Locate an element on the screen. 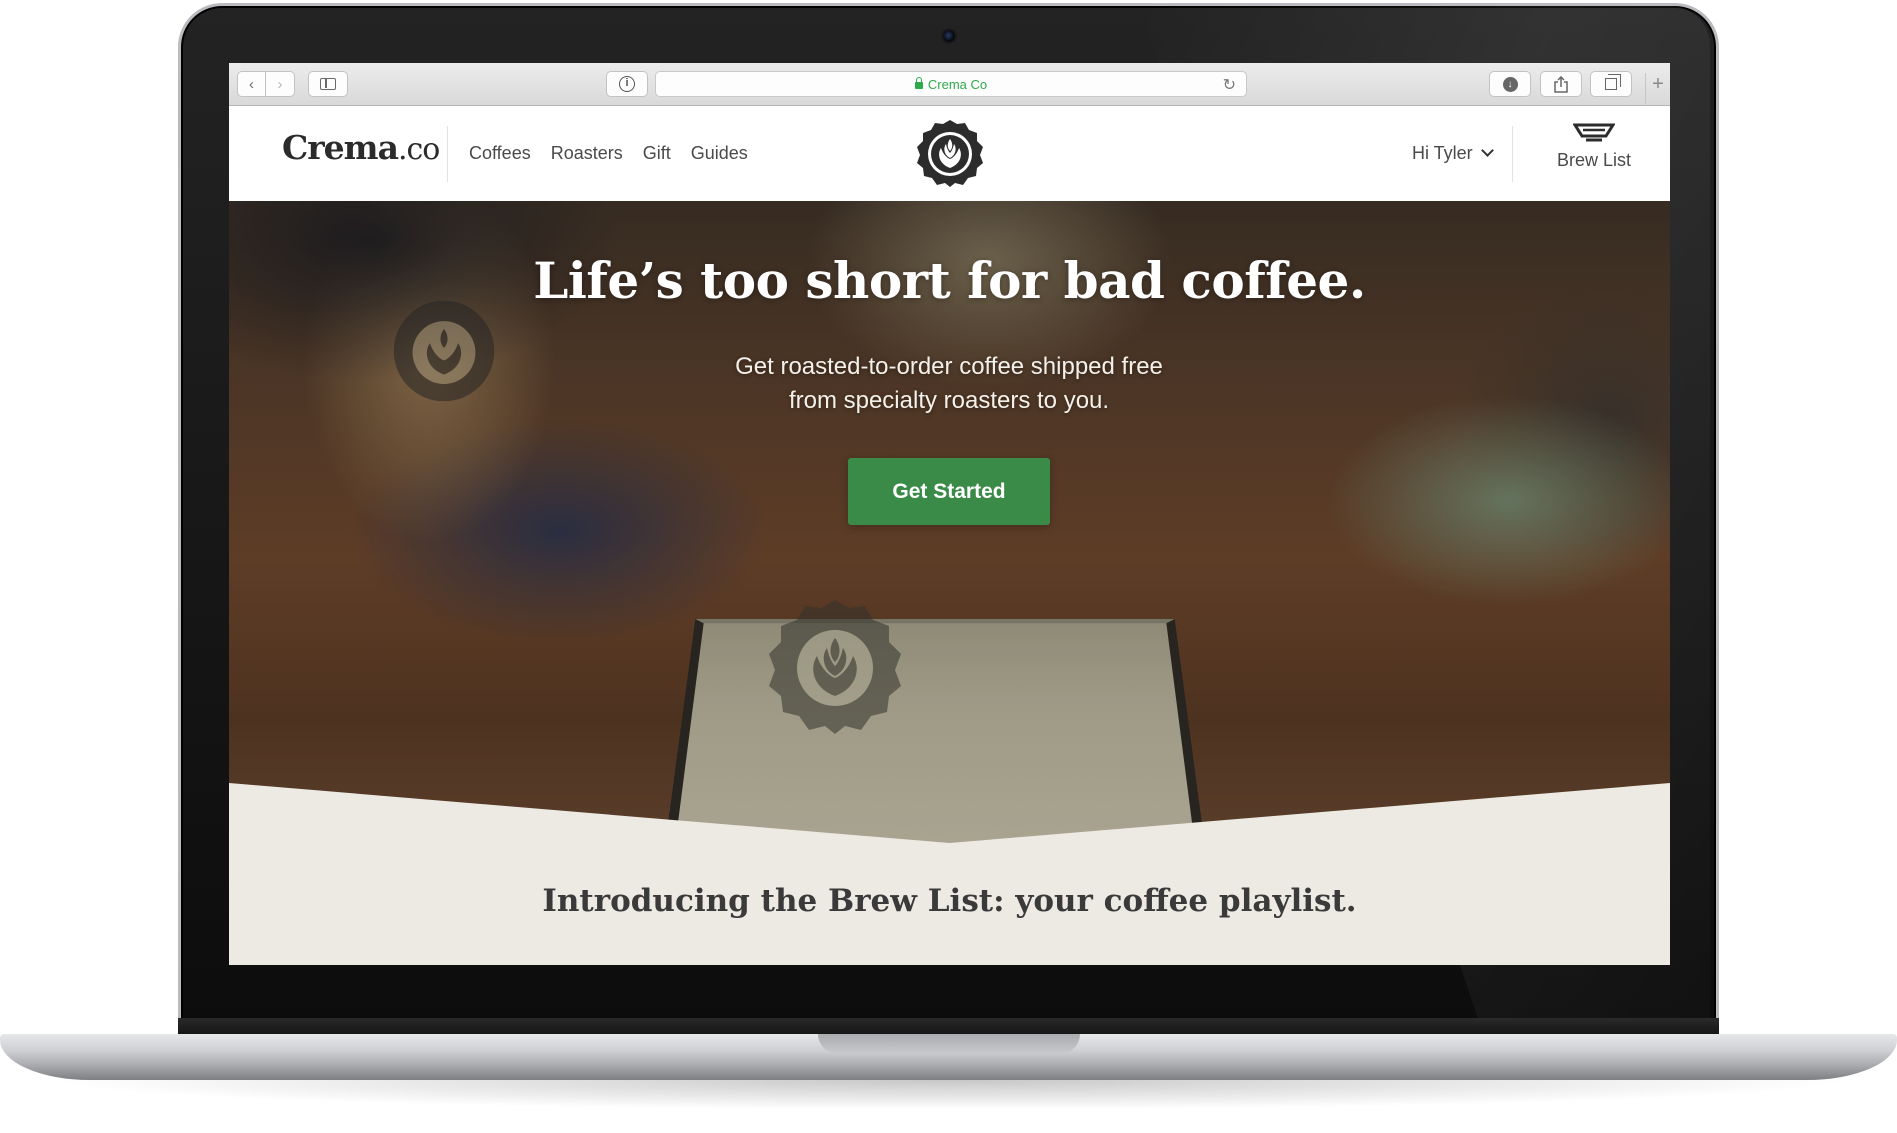  address-text: Crema Co is located at coordinates (957, 84).